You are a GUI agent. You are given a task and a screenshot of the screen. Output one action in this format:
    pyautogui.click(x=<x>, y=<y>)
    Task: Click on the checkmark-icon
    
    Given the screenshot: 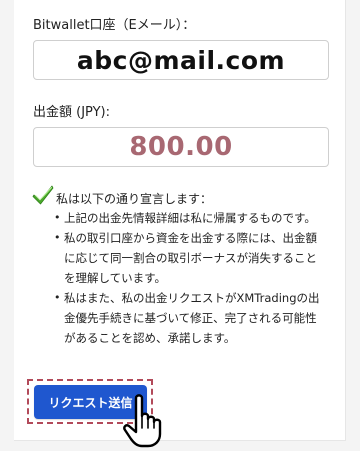 What is the action you would take?
    pyautogui.click(x=43, y=194)
    